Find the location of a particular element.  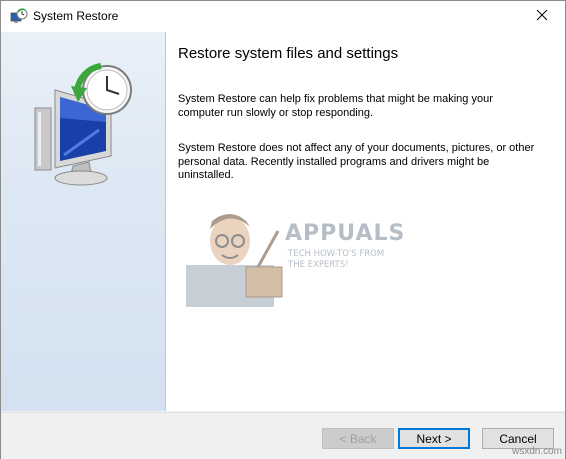

site-watermark: wsxdn.com is located at coordinates (536, 451).